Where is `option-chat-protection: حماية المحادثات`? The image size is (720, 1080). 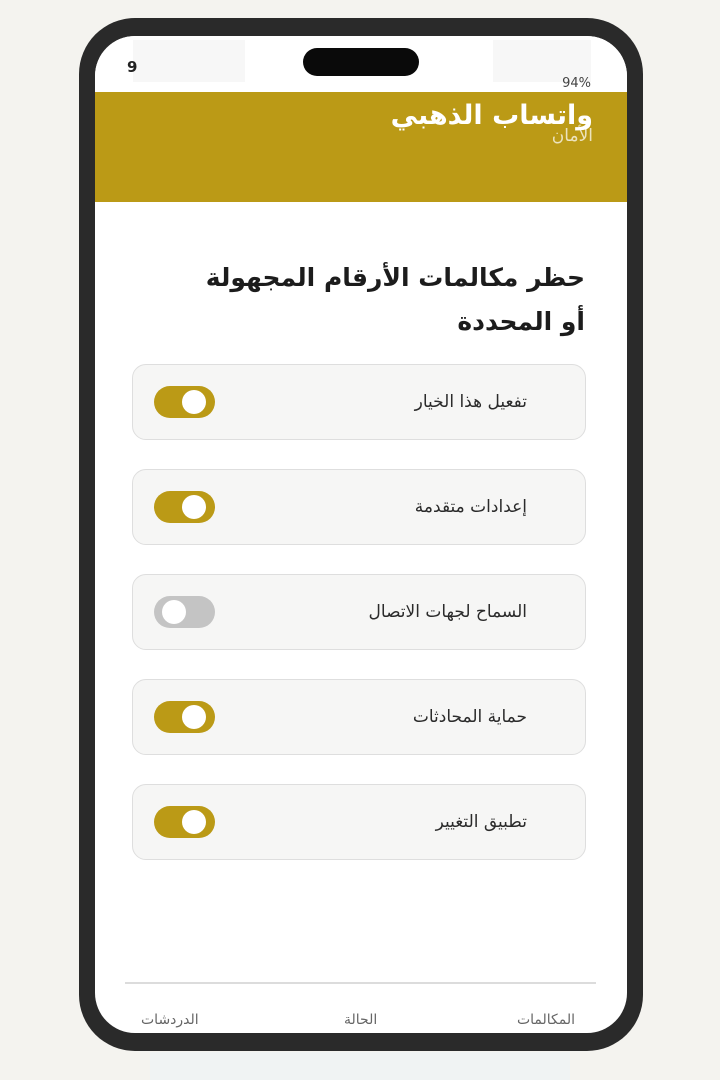
option-chat-protection: حماية المحادثات is located at coordinates (359, 717).